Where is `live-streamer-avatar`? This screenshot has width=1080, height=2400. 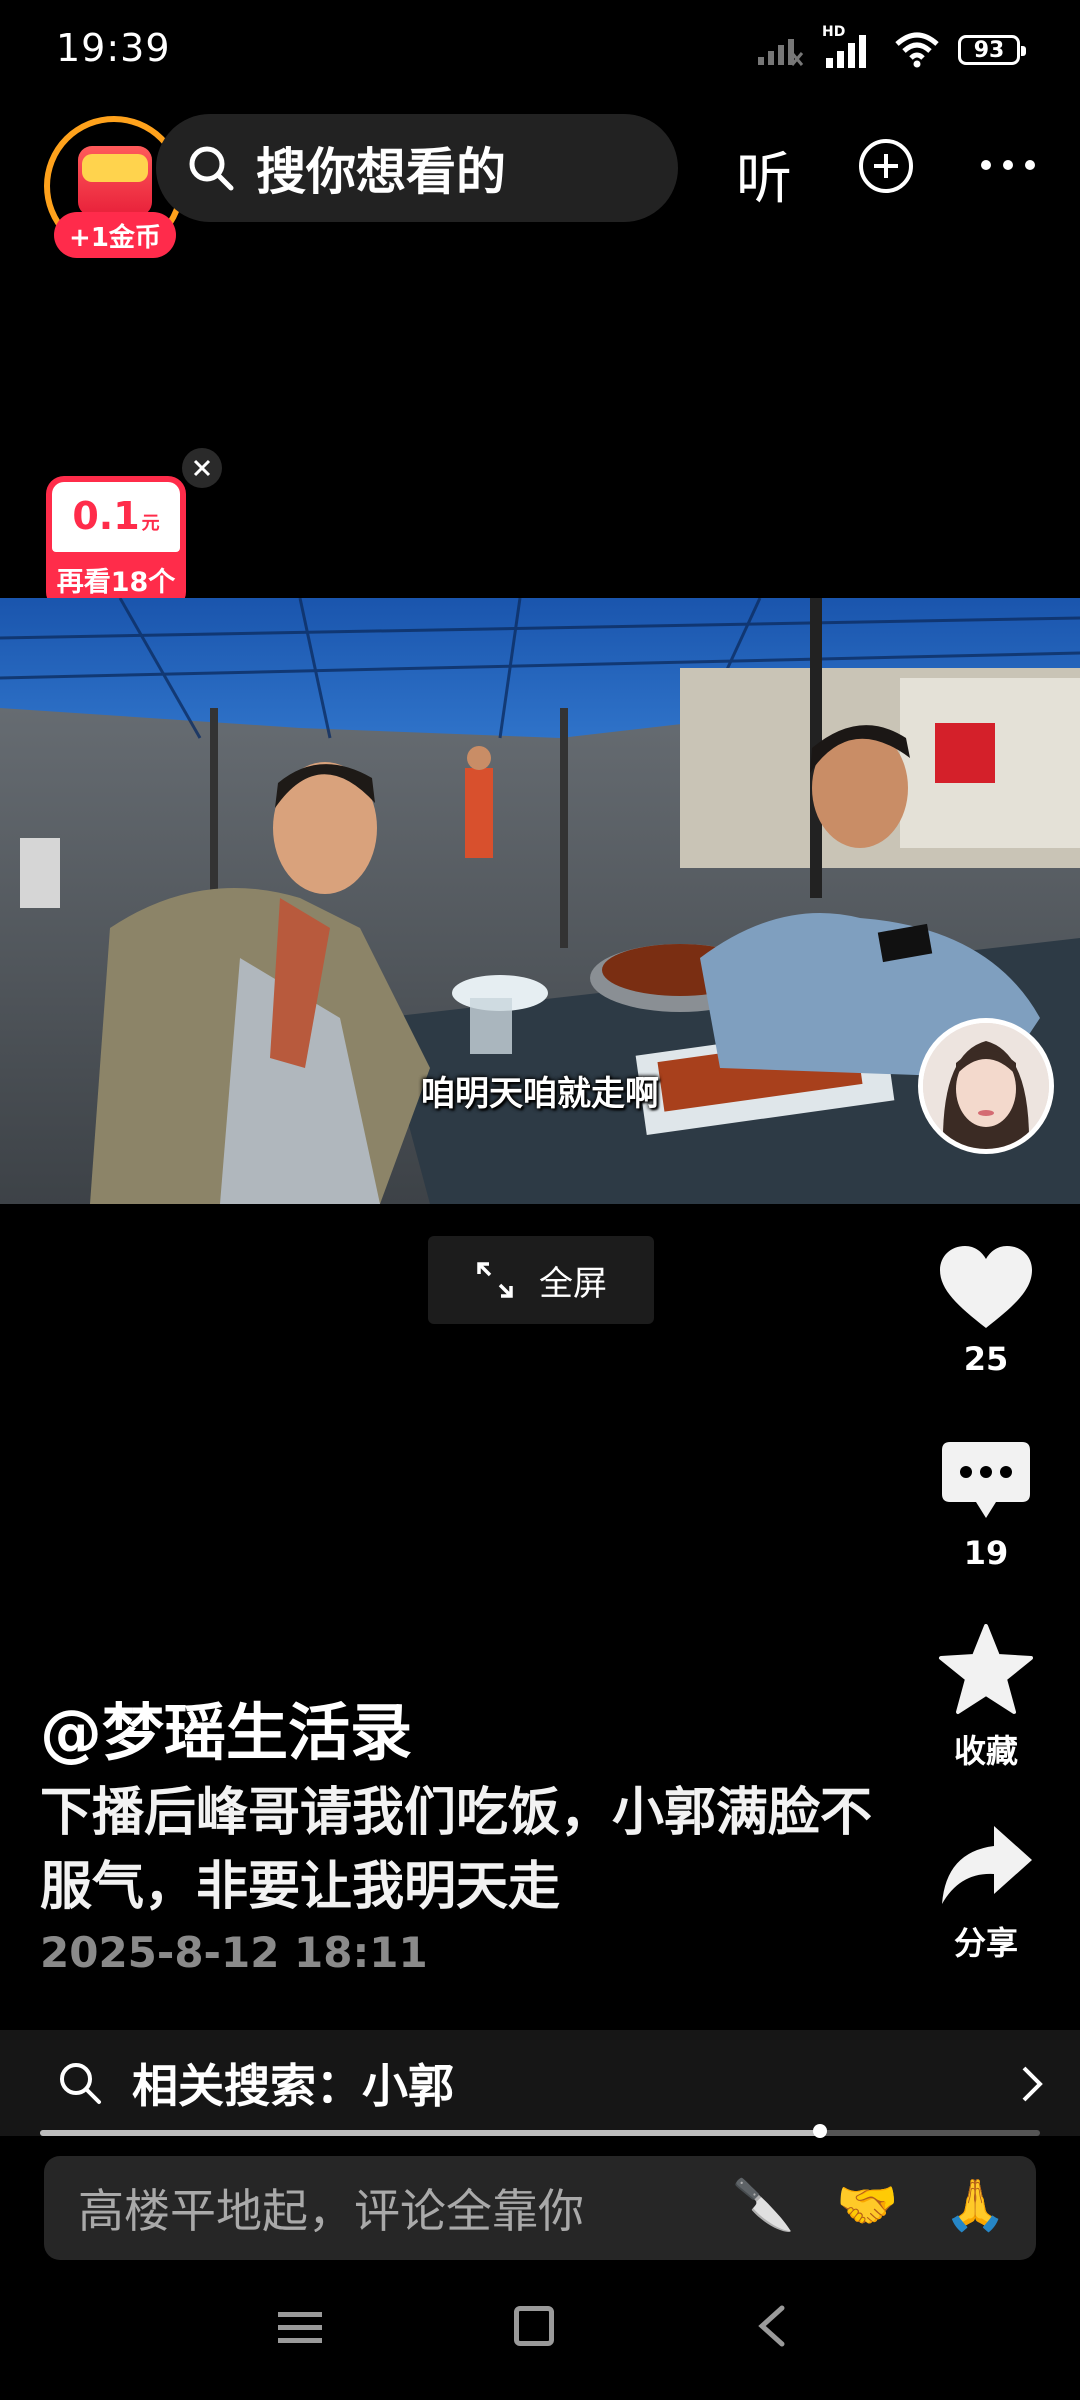 live-streamer-avatar is located at coordinates (986, 1086).